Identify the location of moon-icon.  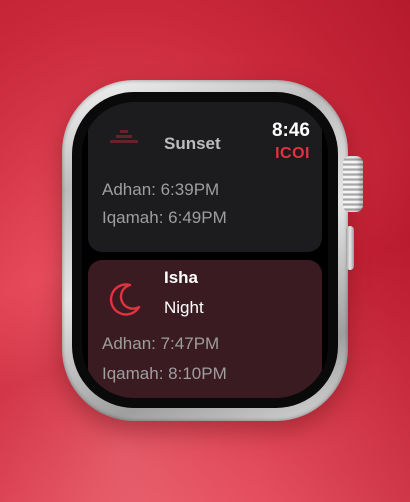
(125, 299).